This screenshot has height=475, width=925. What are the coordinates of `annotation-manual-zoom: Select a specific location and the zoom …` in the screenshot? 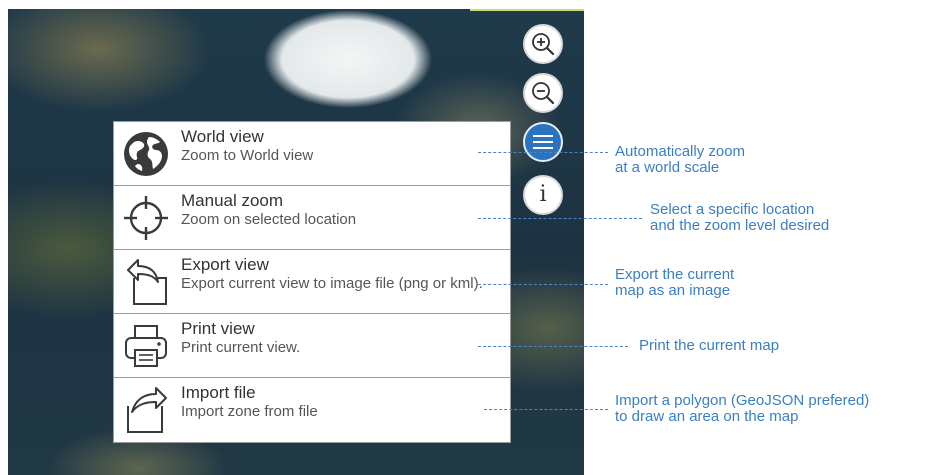 It's located at (739, 218).